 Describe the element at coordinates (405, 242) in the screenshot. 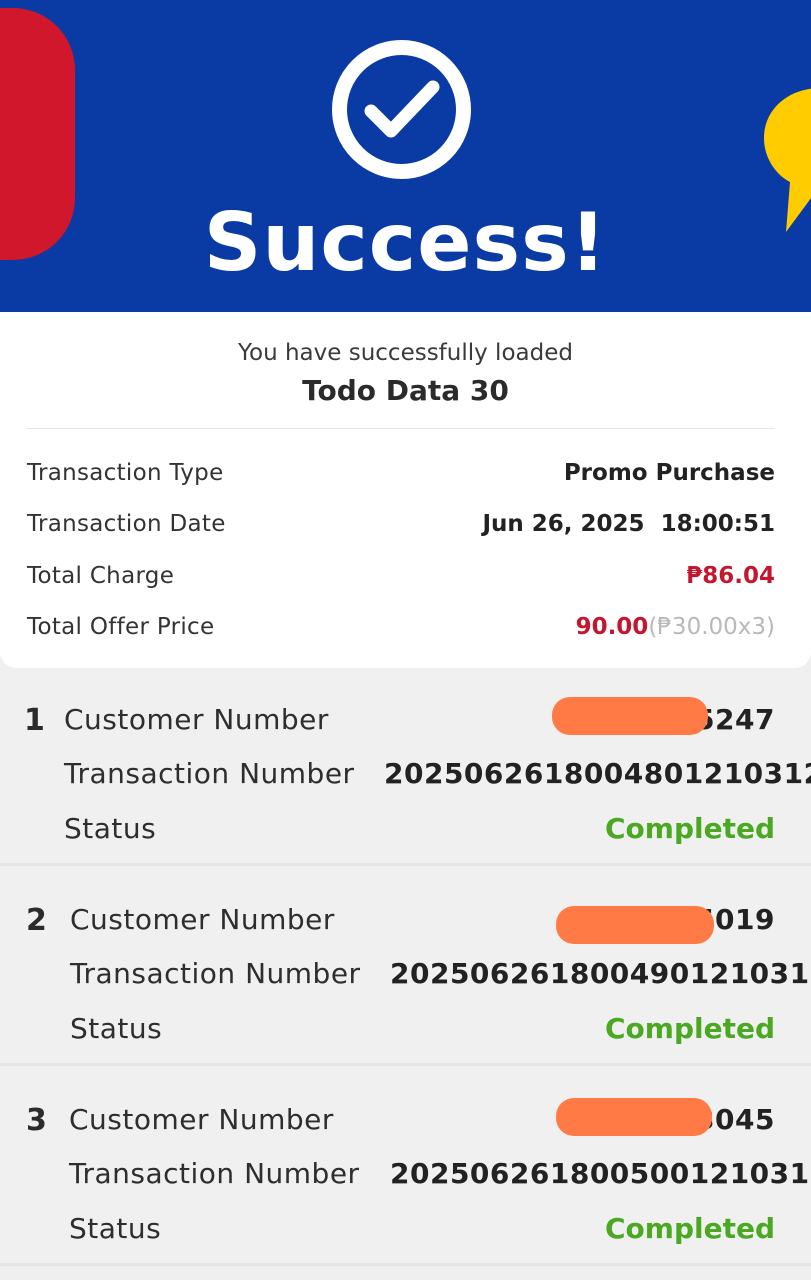

I see `success-title: Success!` at that location.